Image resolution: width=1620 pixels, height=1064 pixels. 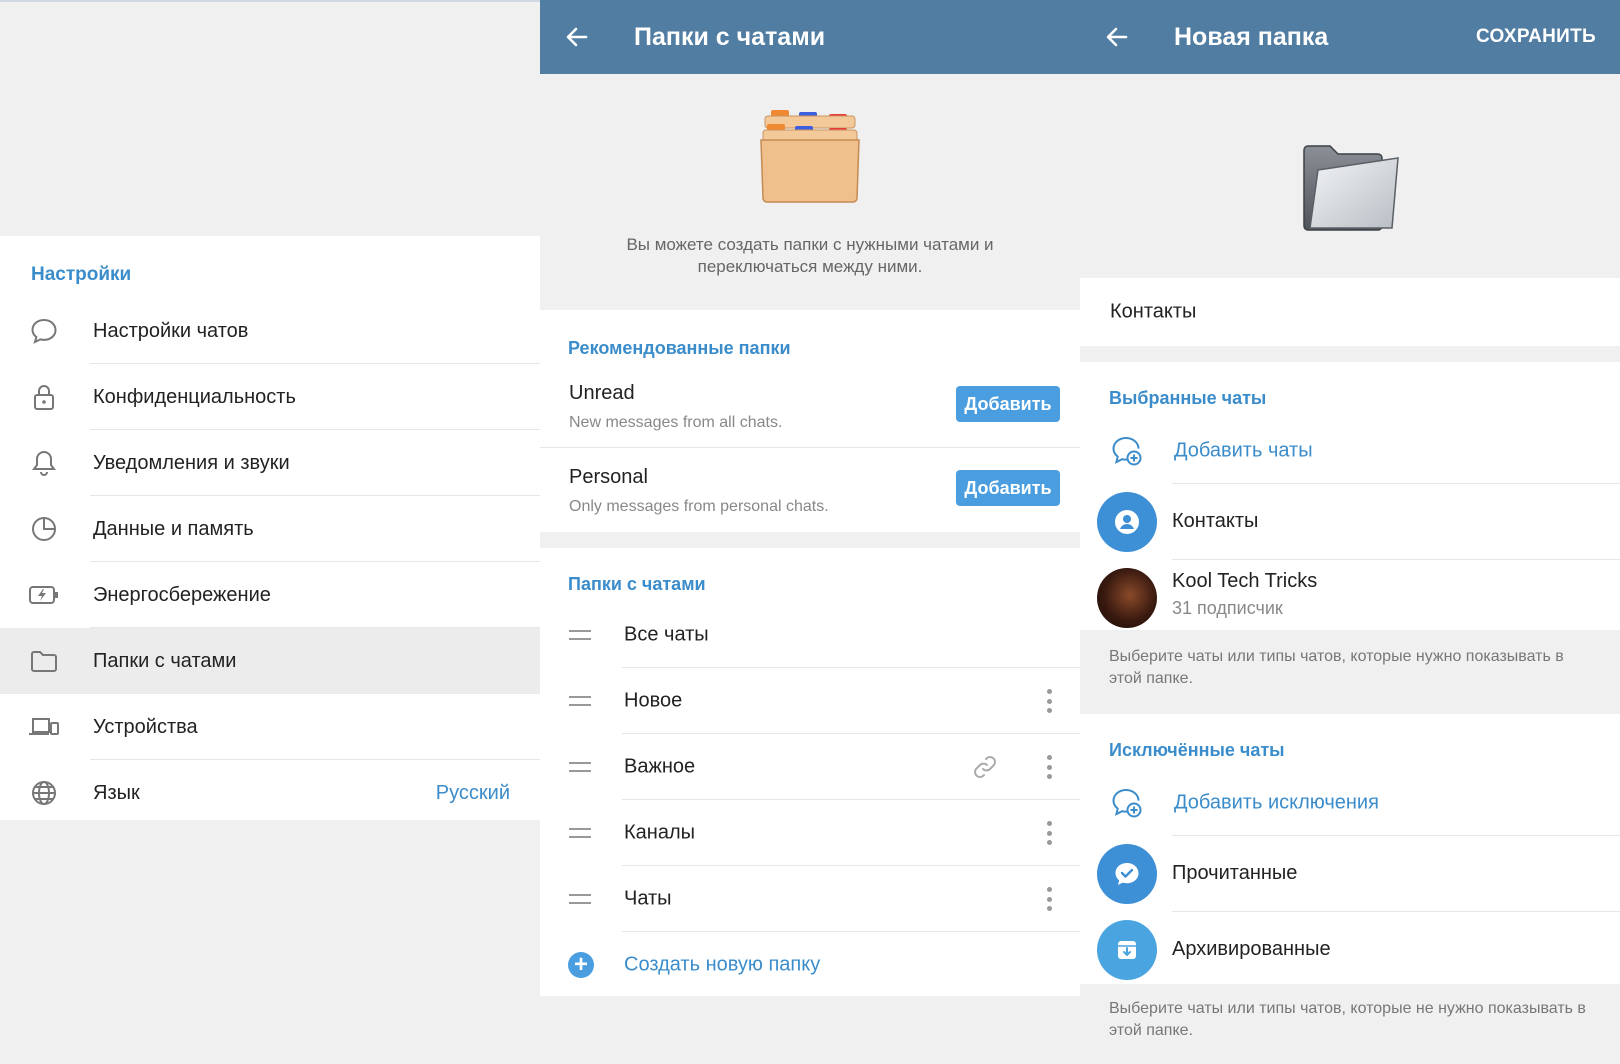 I want to click on recommended-folders-title: Рекомендованные папки, so click(x=679, y=348).